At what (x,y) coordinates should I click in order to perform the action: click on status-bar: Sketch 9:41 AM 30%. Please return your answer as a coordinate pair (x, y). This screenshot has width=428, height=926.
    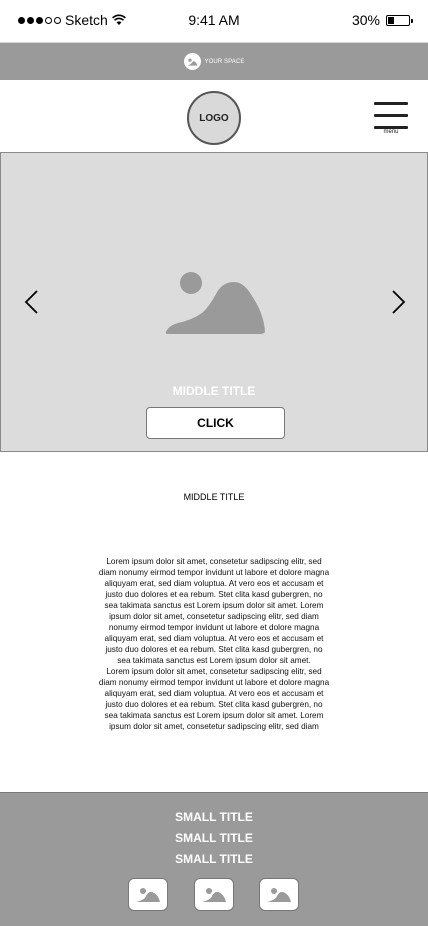
    Looking at the image, I should click on (214, 21).